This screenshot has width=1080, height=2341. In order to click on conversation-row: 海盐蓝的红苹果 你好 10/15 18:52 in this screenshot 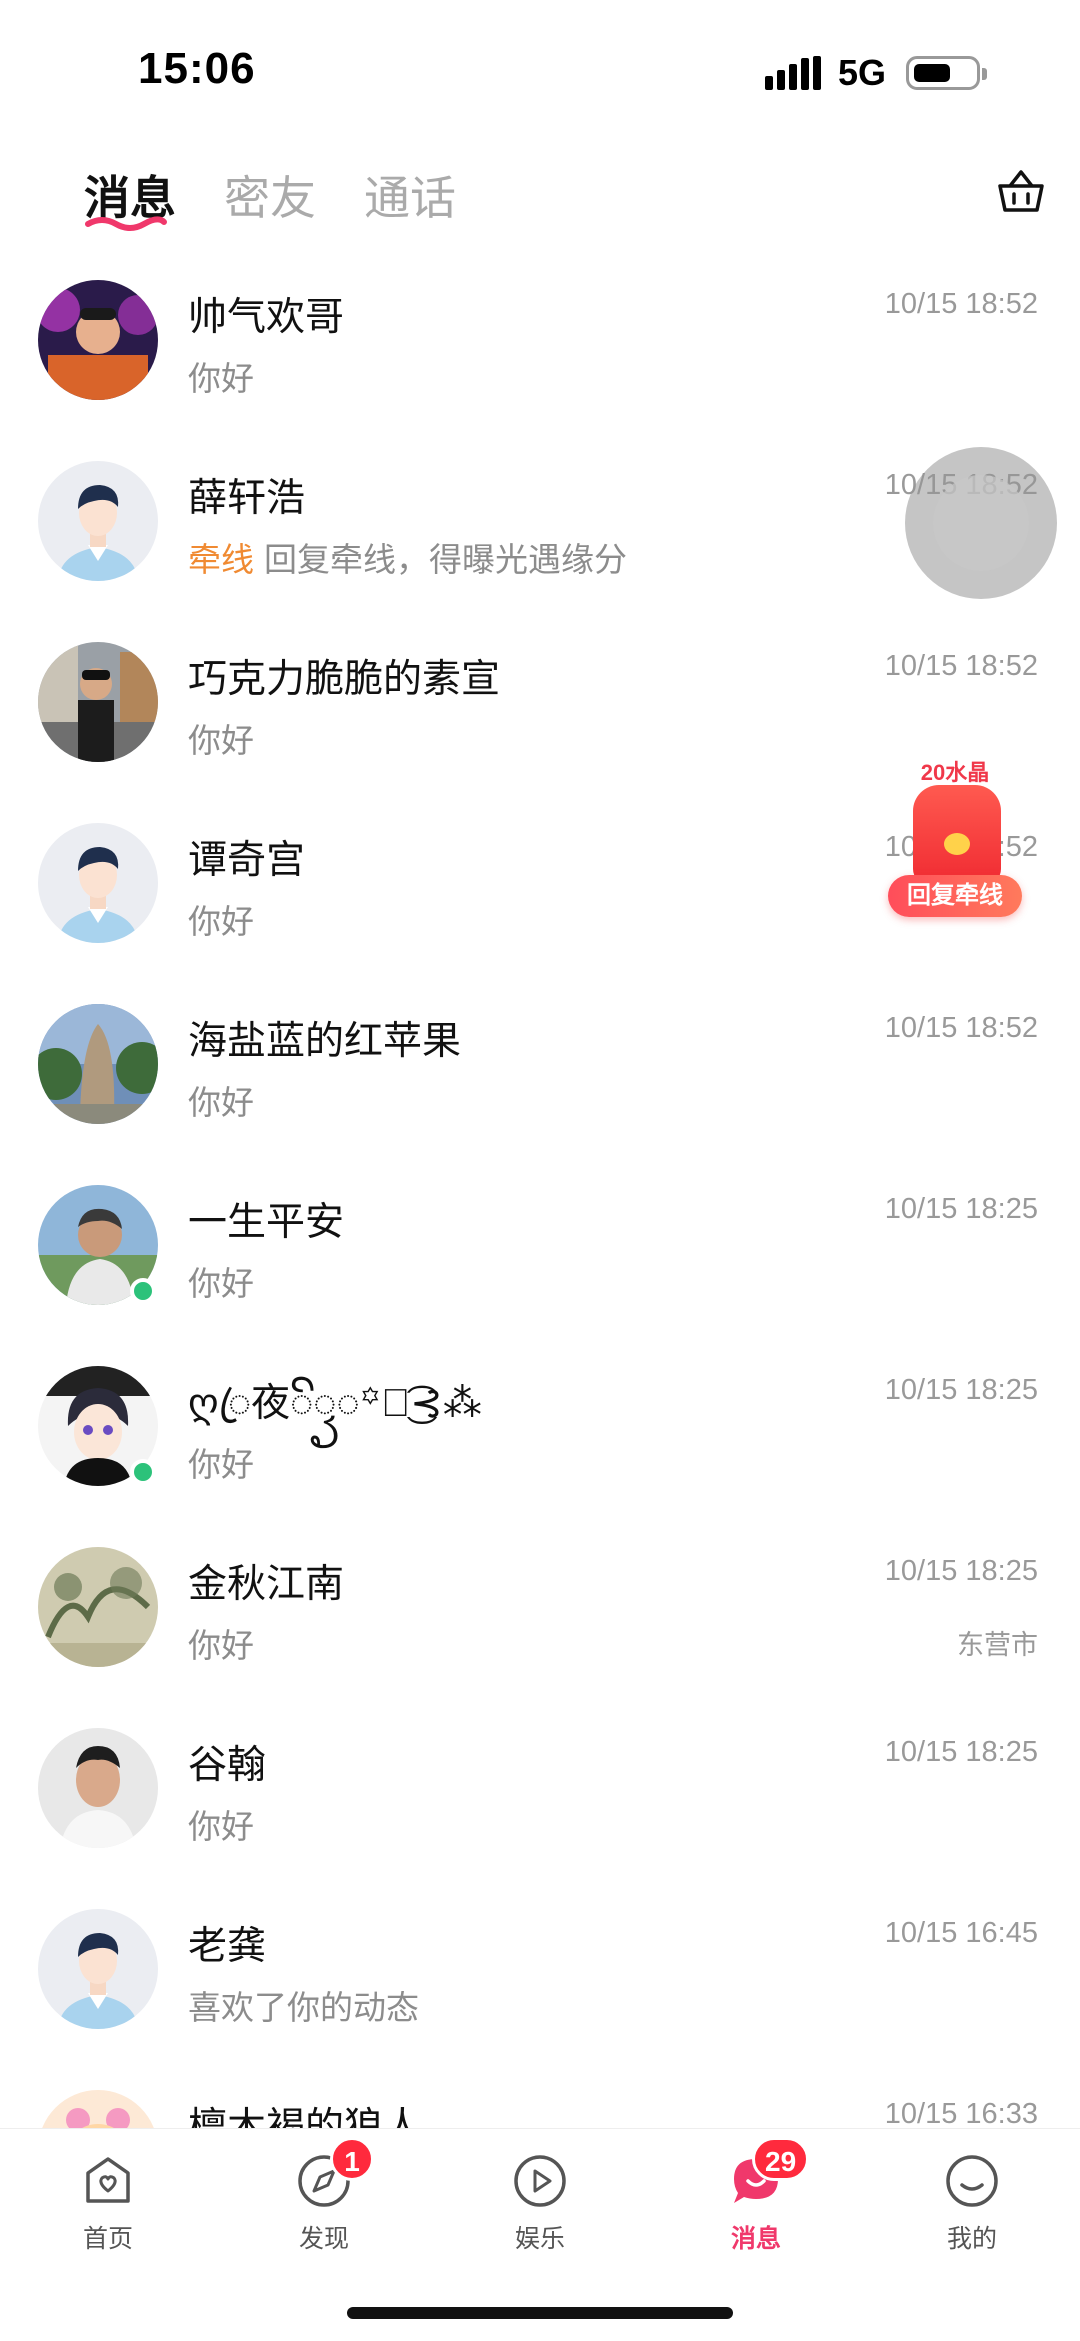, I will do `click(540, 1074)`.